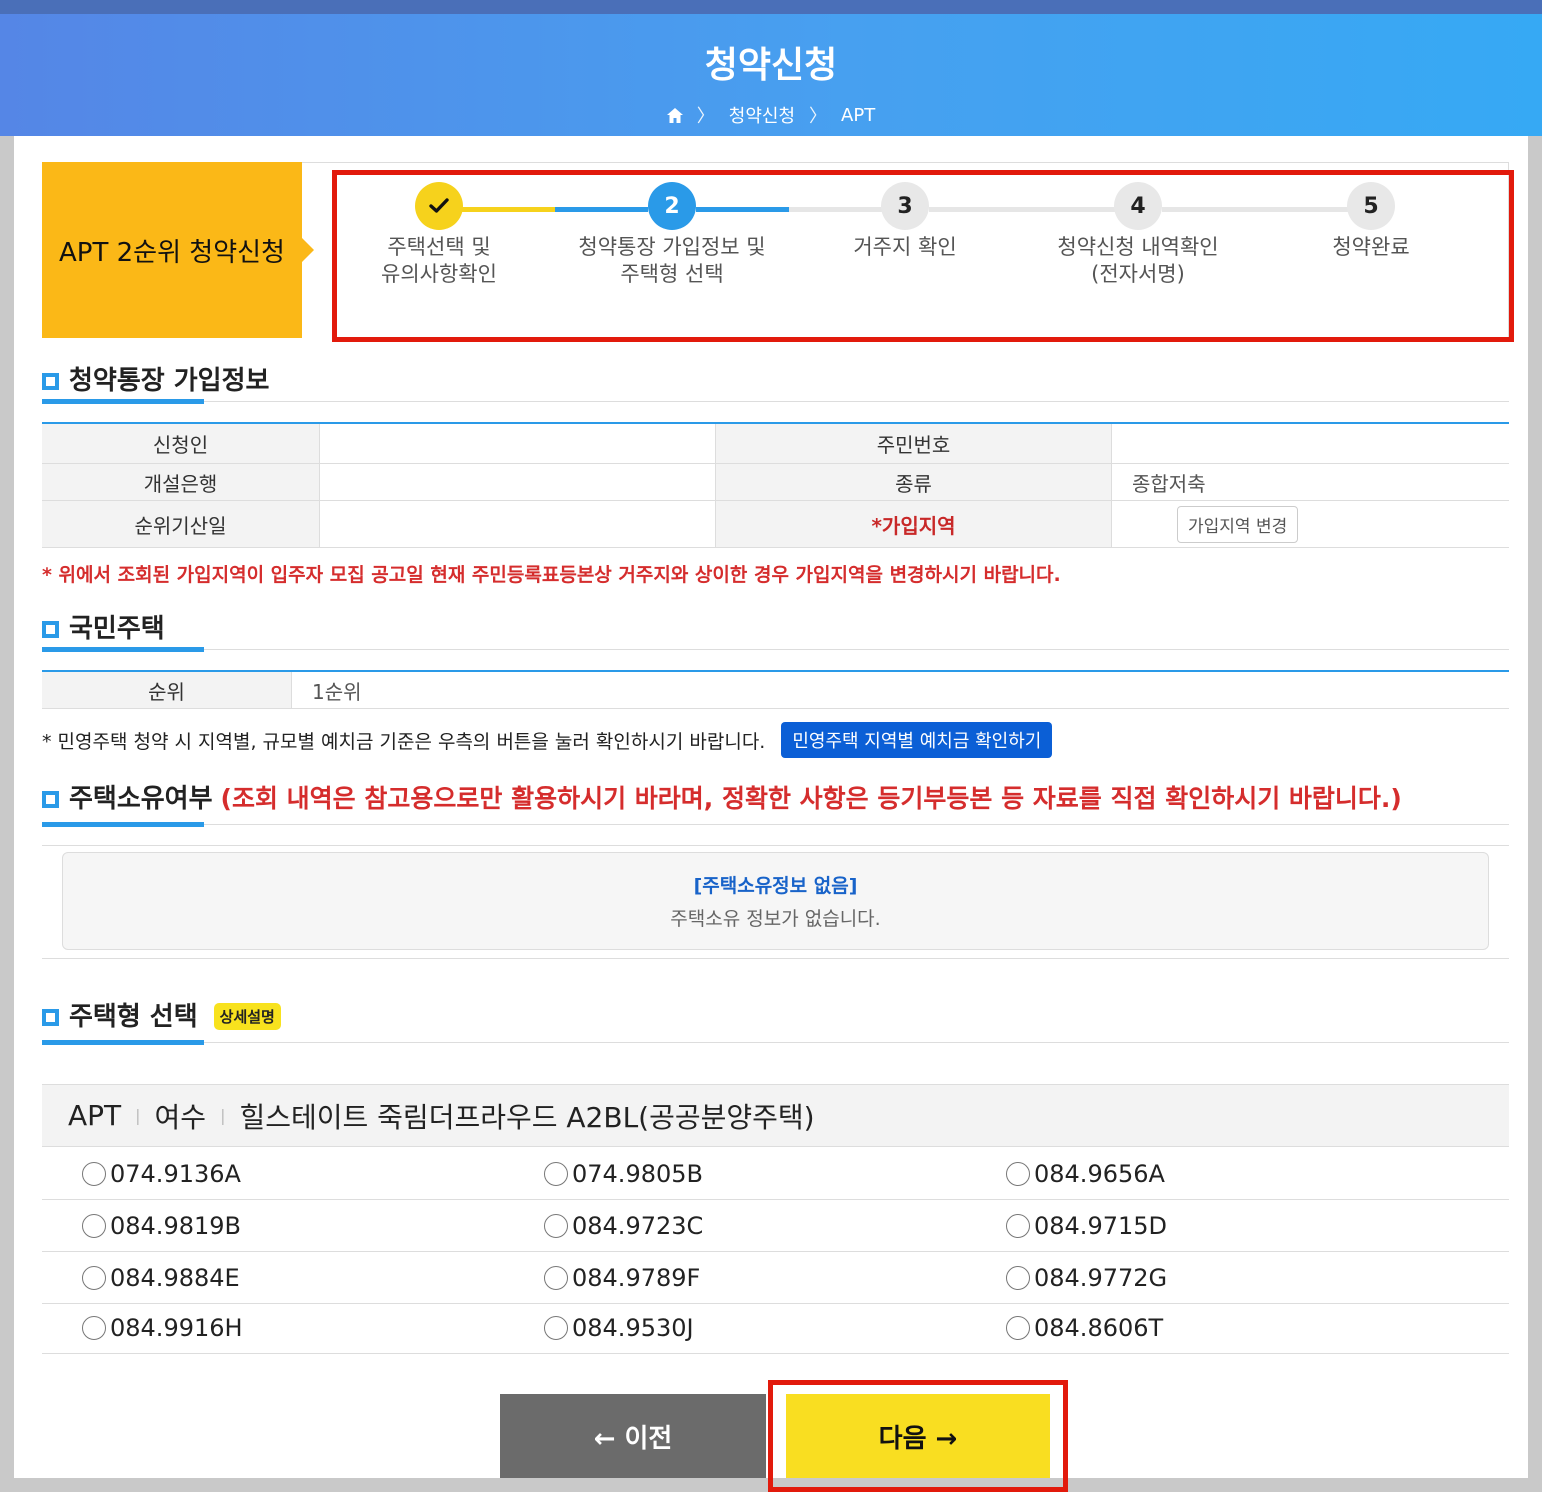 This screenshot has height=1492, width=1542. Describe the element at coordinates (117, 629) in the screenshot. I see `section-title-text: 국민주택` at that location.